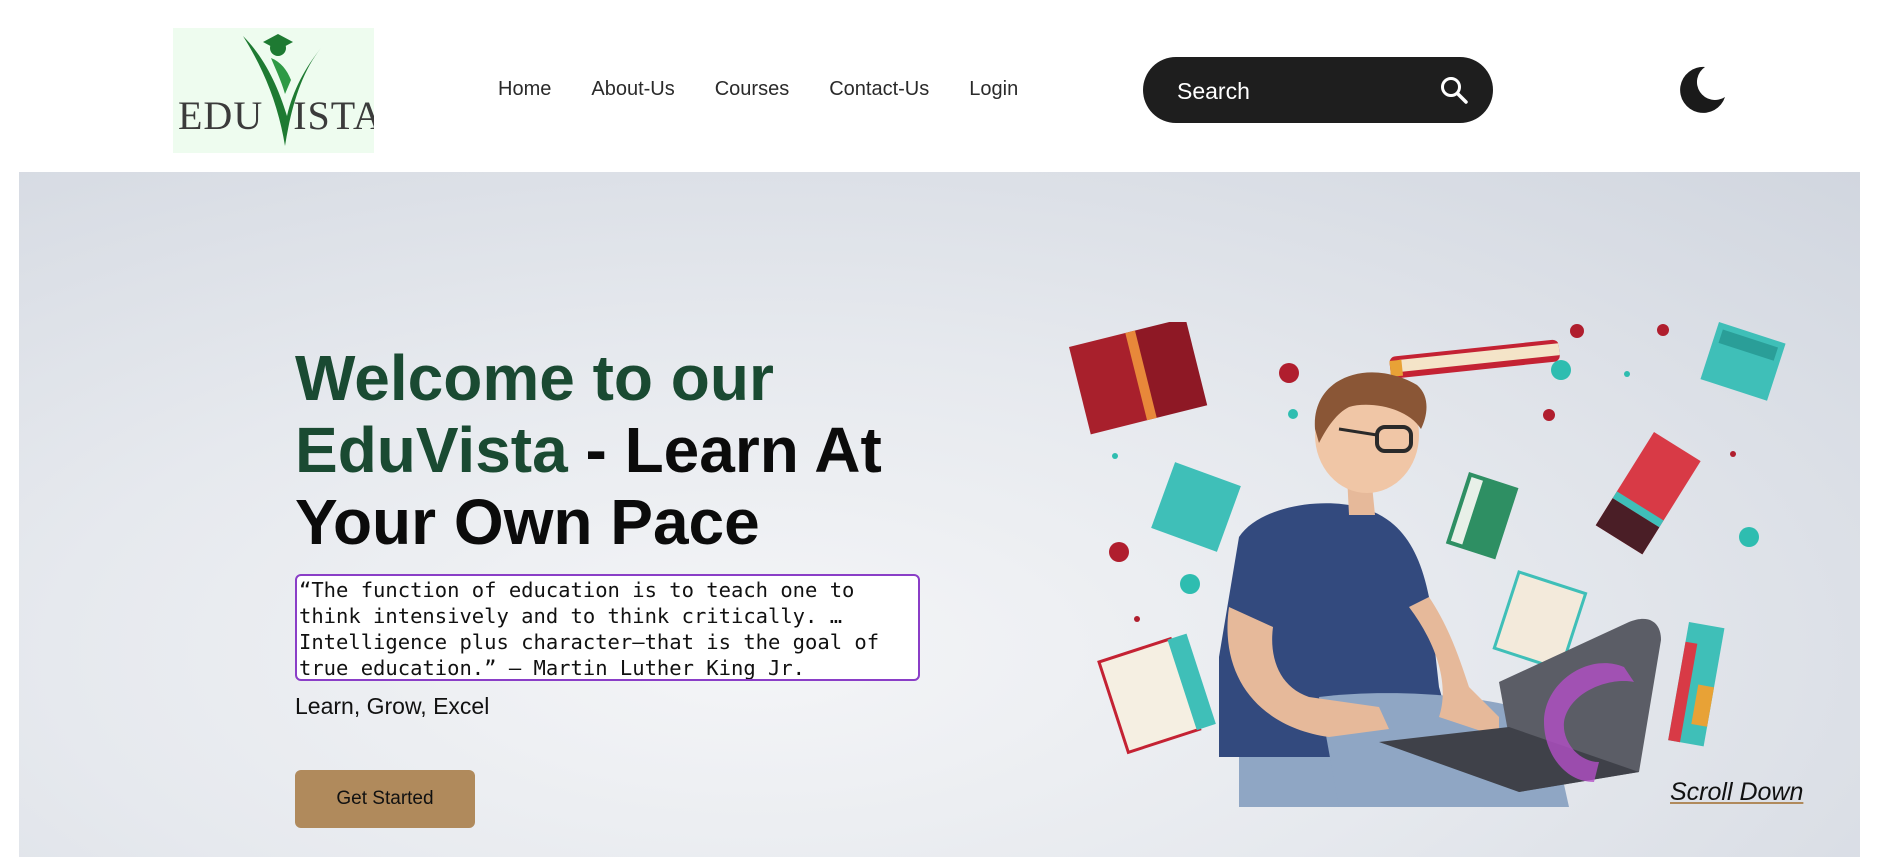 Image resolution: width=1879 pixels, height=857 pixels. Describe the element at coordinates (276, 115) in the screenshot. I see `logo-wordmark: EDU ISTA` at that location.